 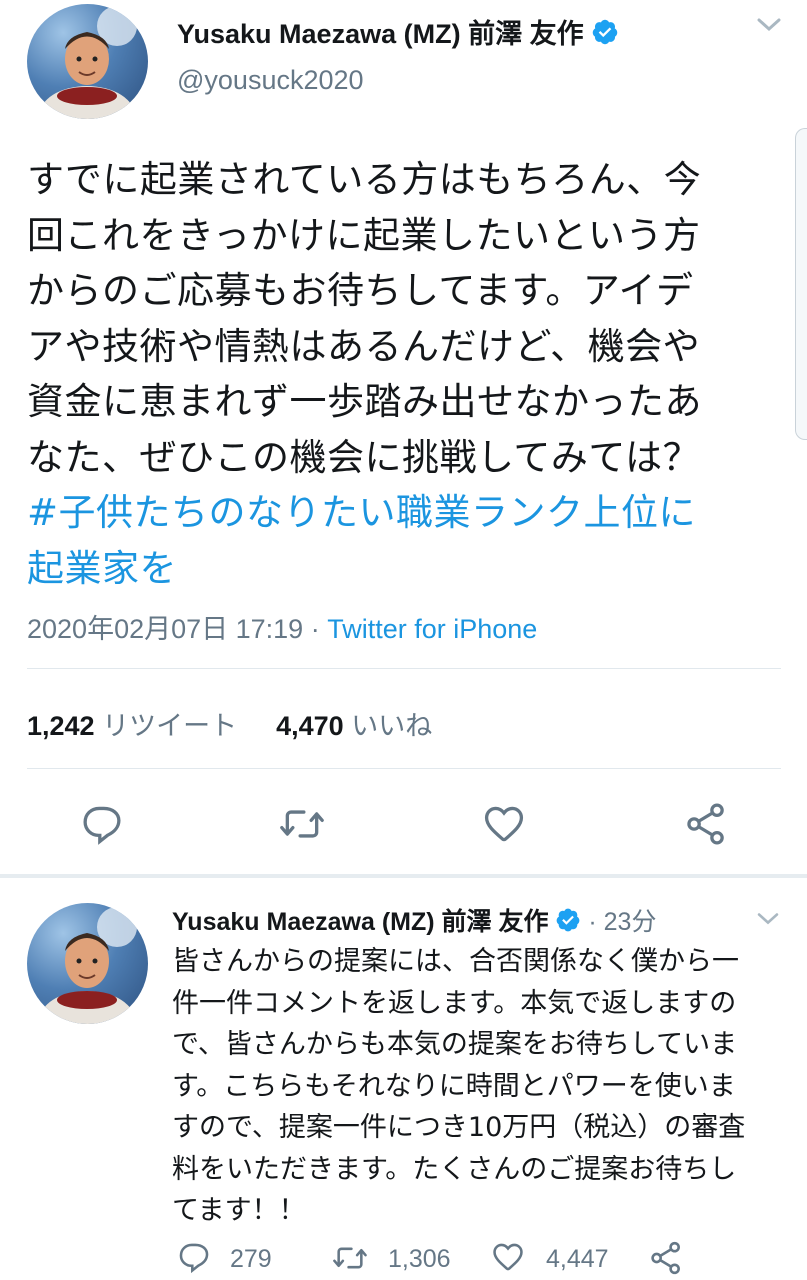 I want to click on reply-count: 279, so click(x=251, y=1259).